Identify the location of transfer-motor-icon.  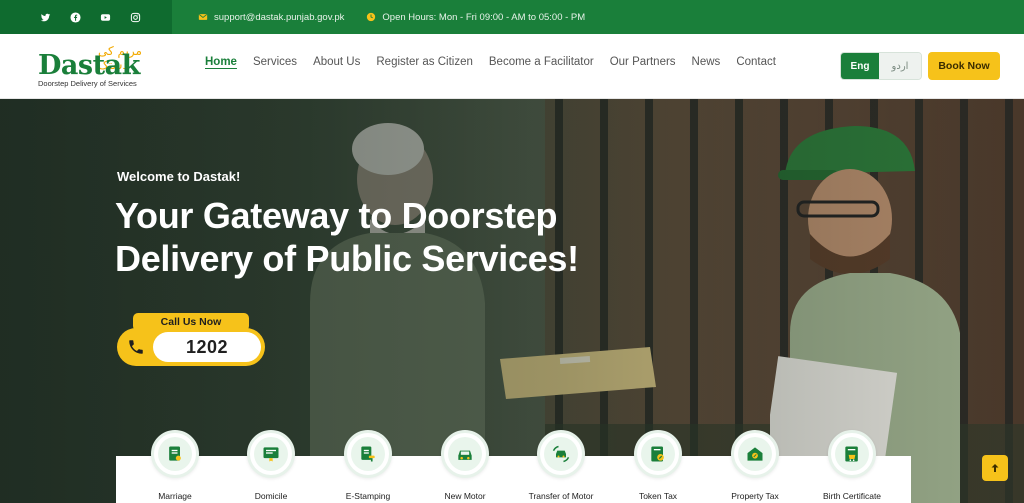
(561, 454).